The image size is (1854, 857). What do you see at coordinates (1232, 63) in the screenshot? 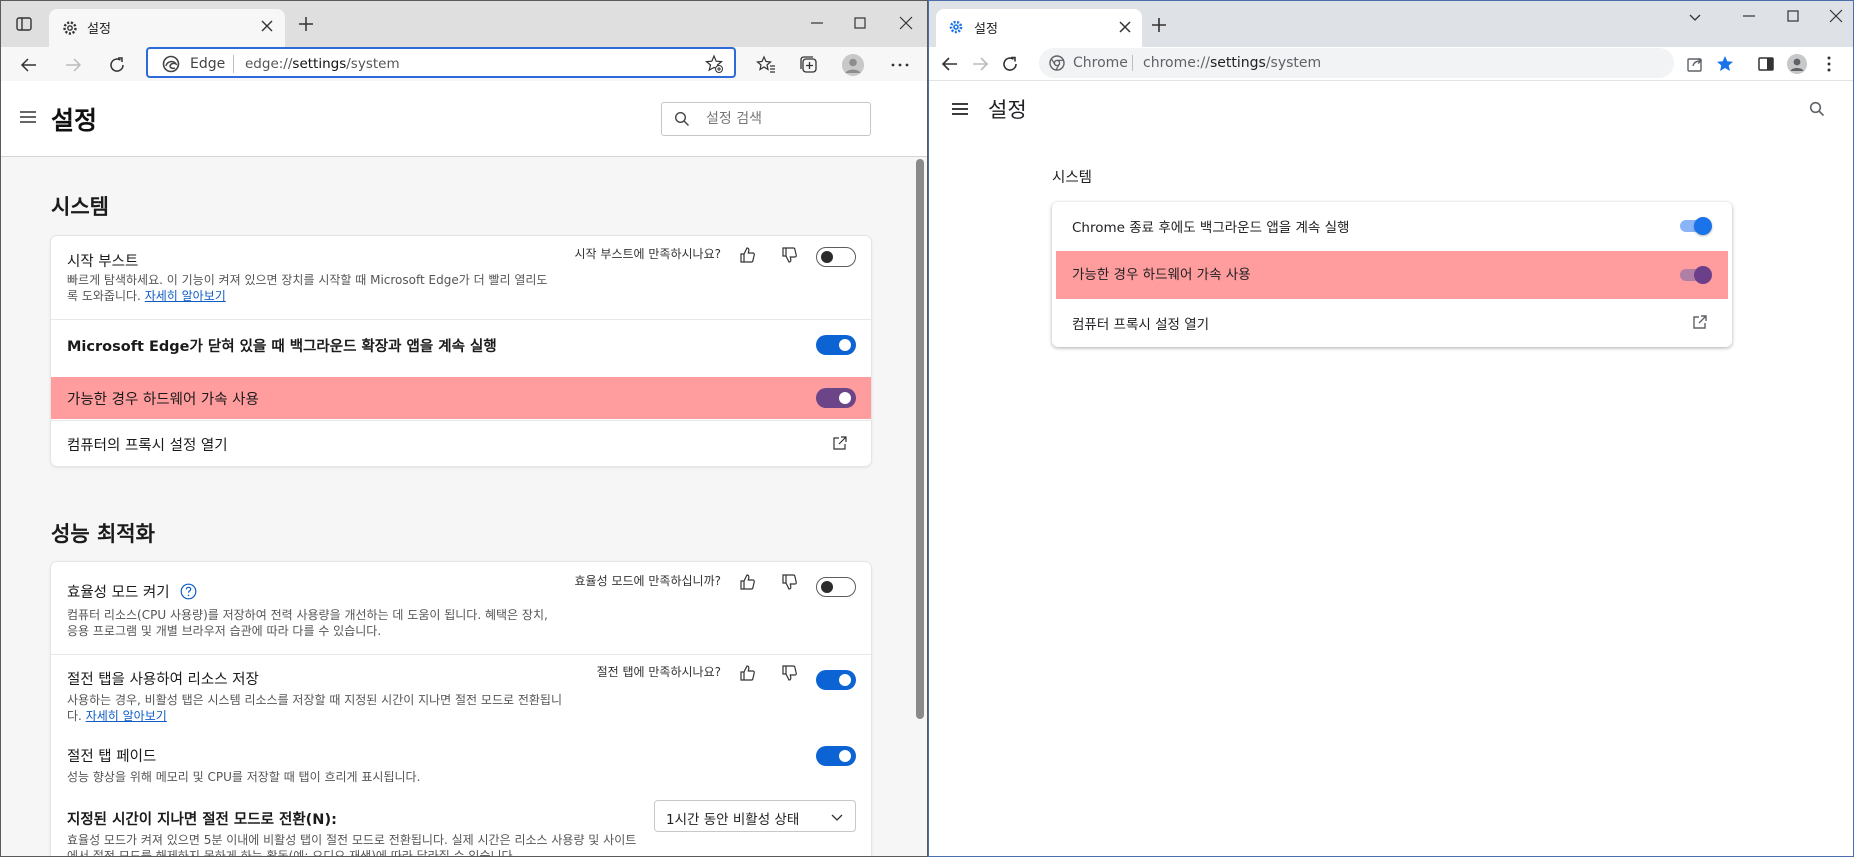
I see `url-path: chrome://settings/system` at bounding box center [1232, 63].